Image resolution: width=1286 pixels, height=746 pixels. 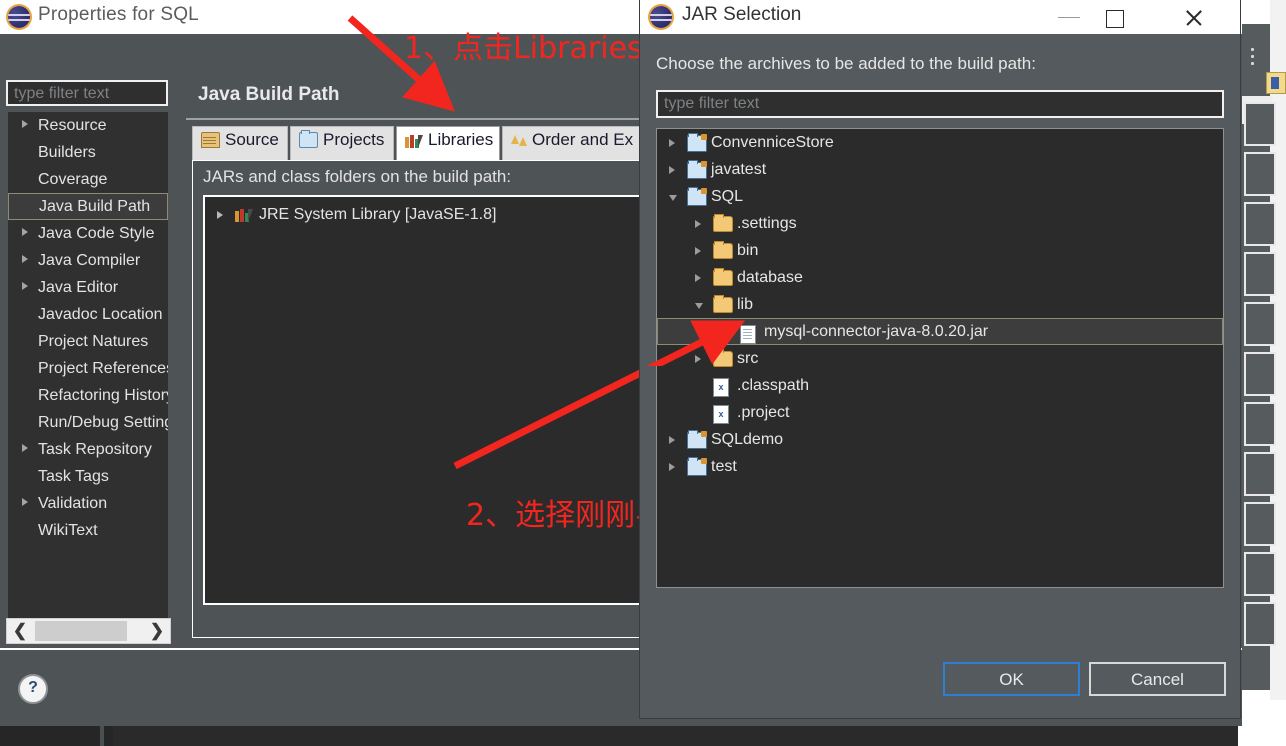 I want to click on tree-item-src: src, so click(x=940, y=358).